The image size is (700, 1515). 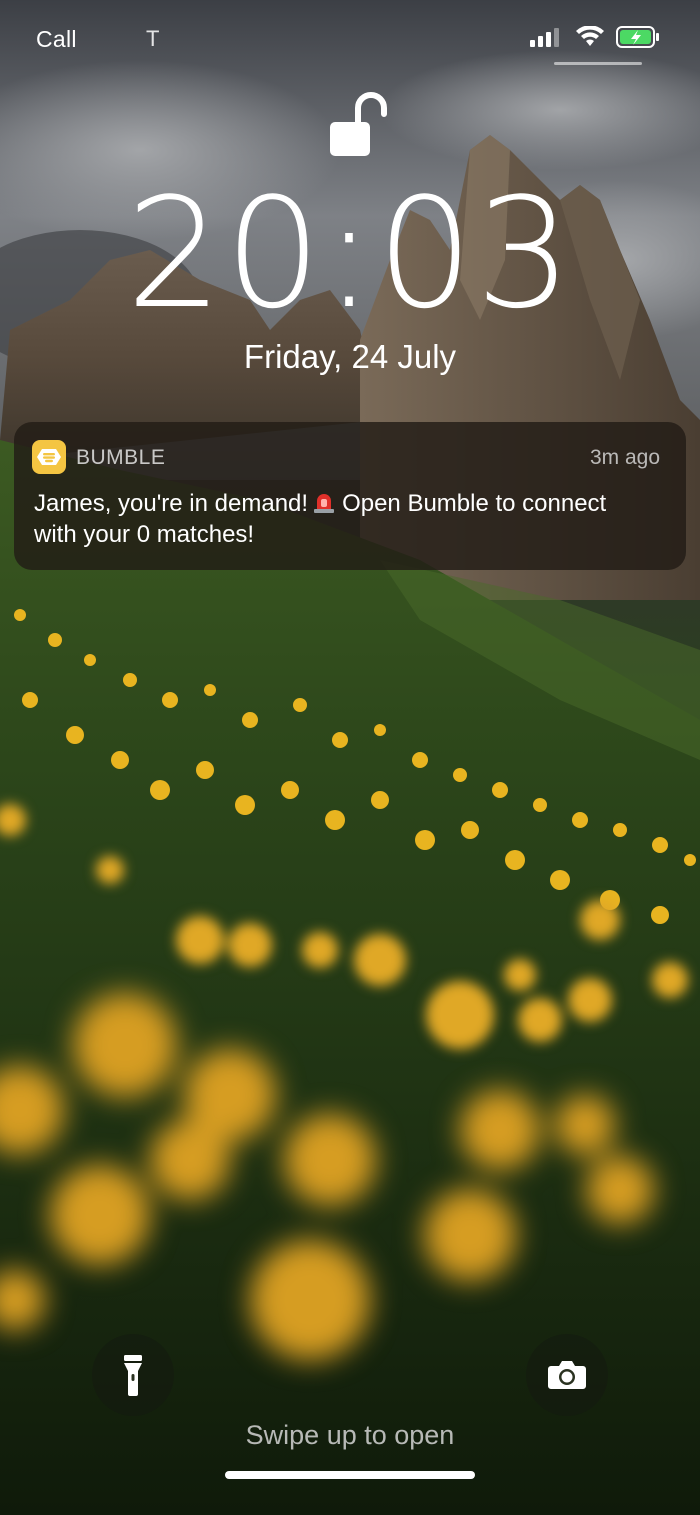 What do you see at coordinates (350, 253) in the screenshot?
I see `lock-screen-time: 20:03` at bounding box center [350, 253].